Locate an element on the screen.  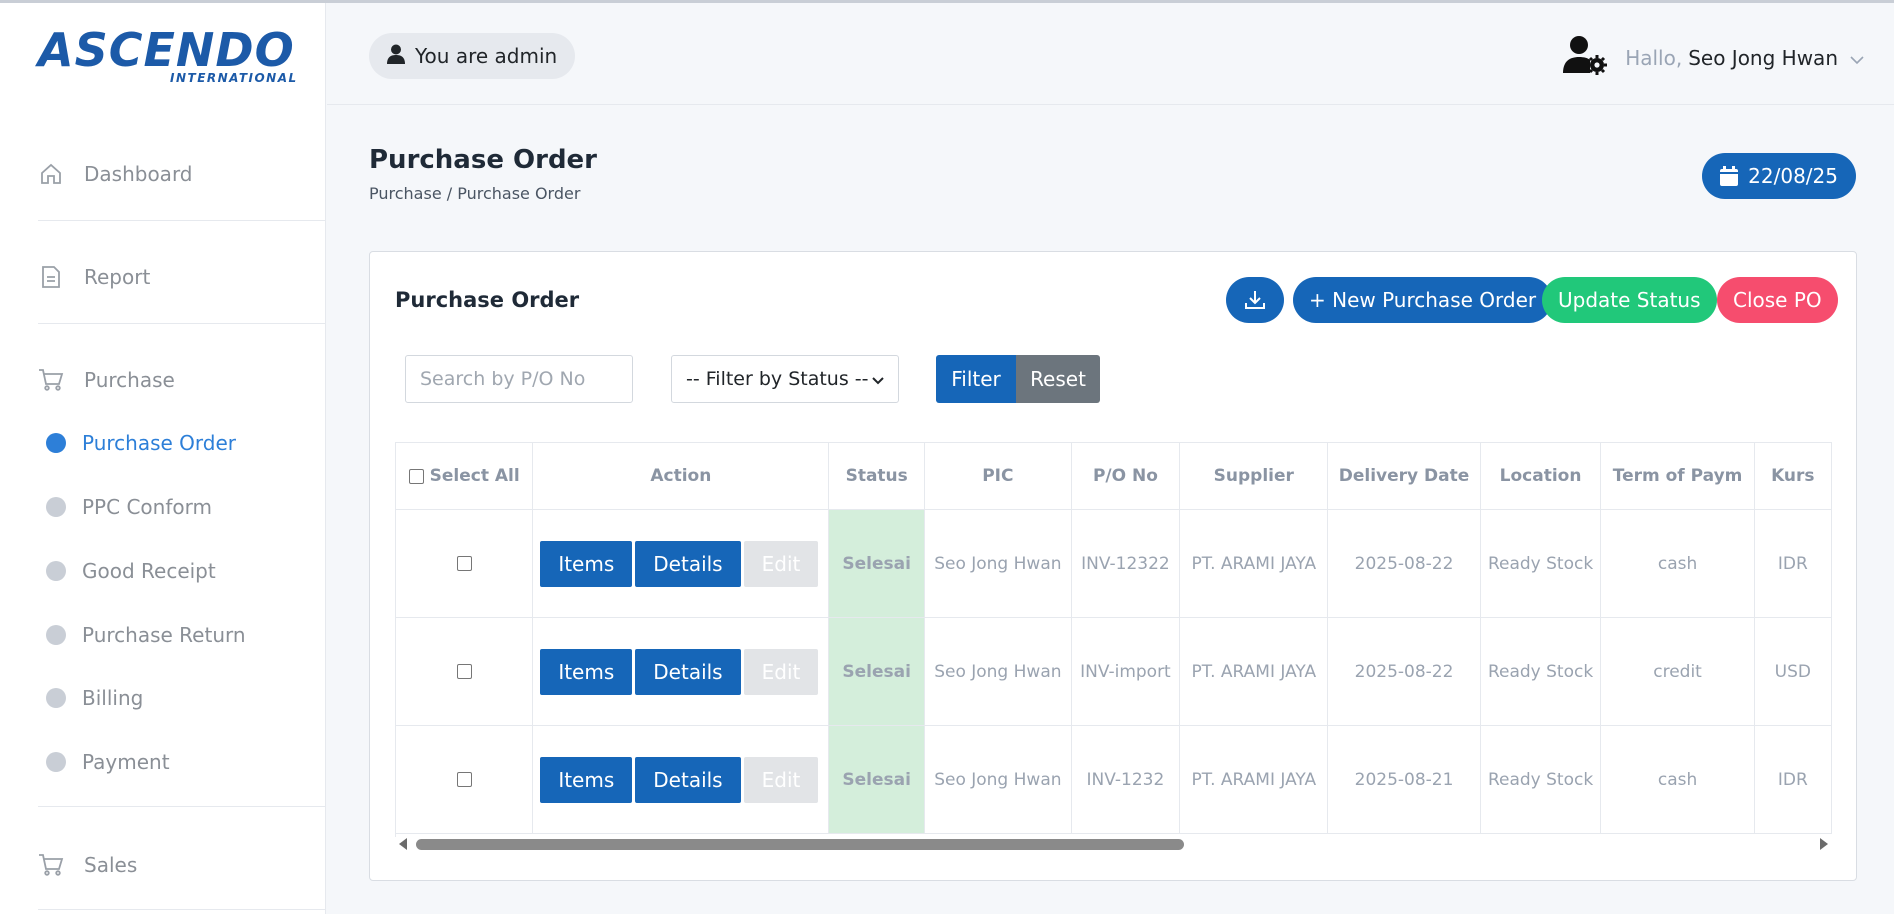
sidebar-subitem-billing: Billing is located at coordinates (94, 698).